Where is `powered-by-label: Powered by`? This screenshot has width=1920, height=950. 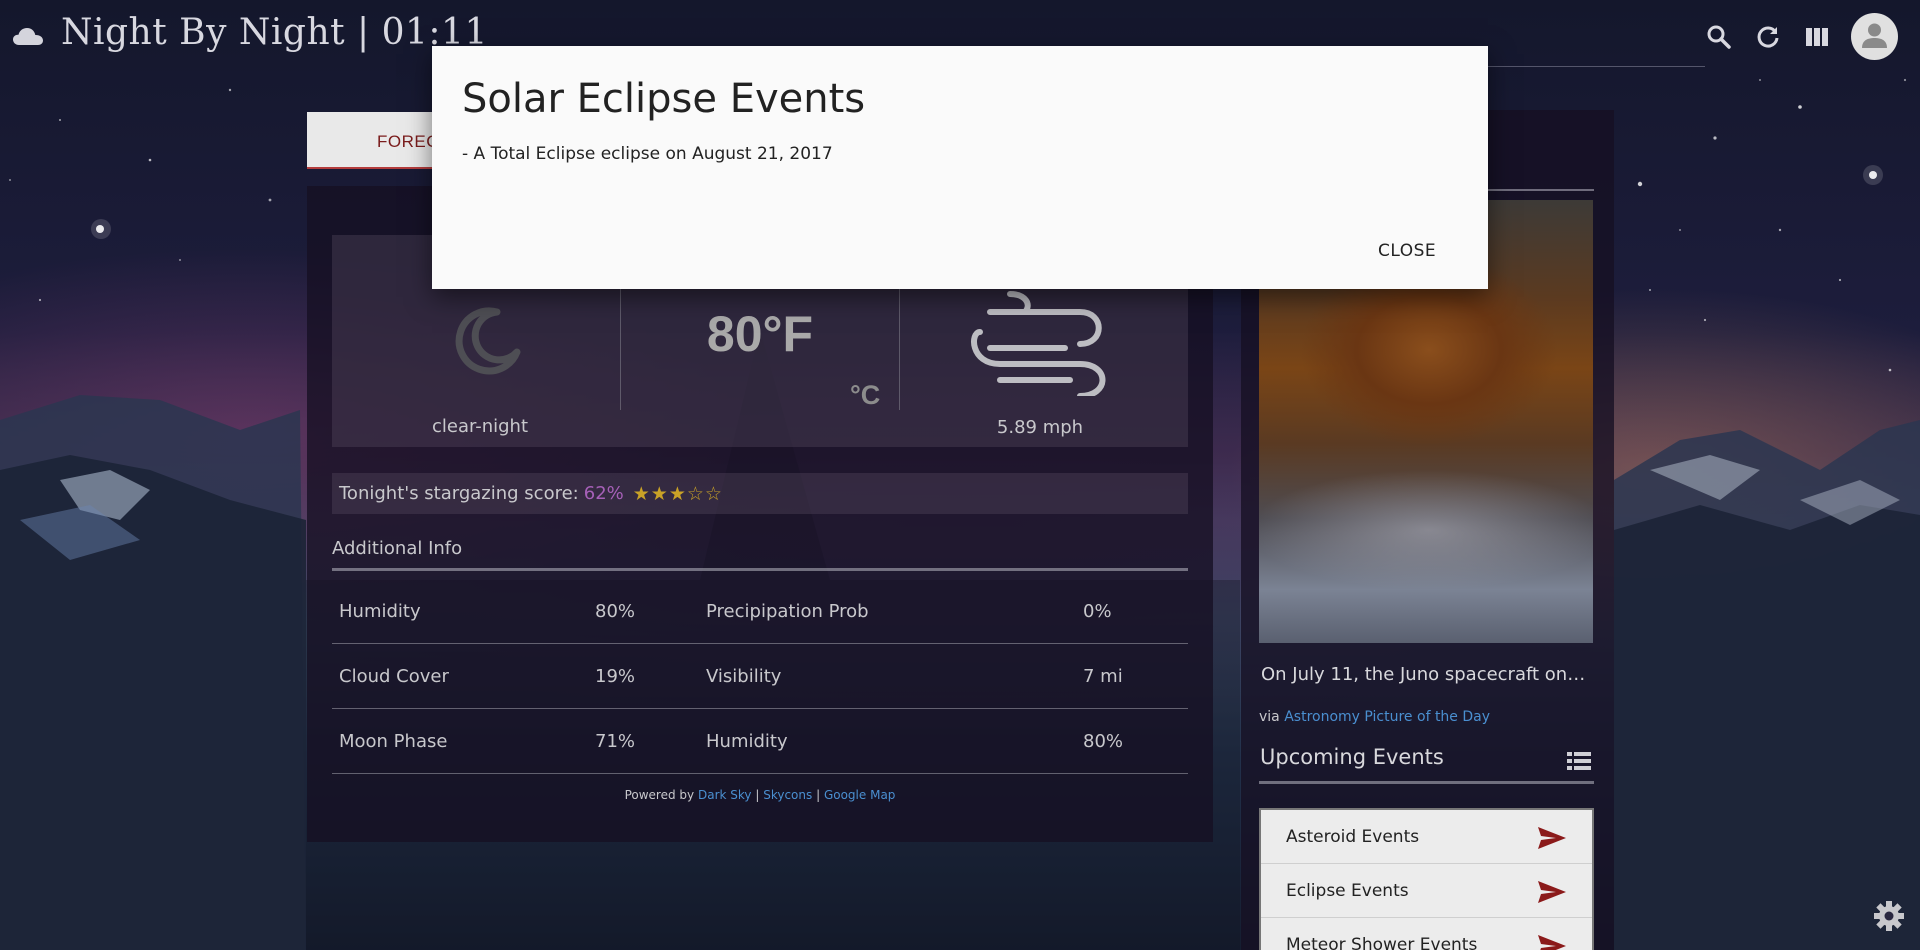
powered-by-label: Powered by is located at coordinates (659, 795).